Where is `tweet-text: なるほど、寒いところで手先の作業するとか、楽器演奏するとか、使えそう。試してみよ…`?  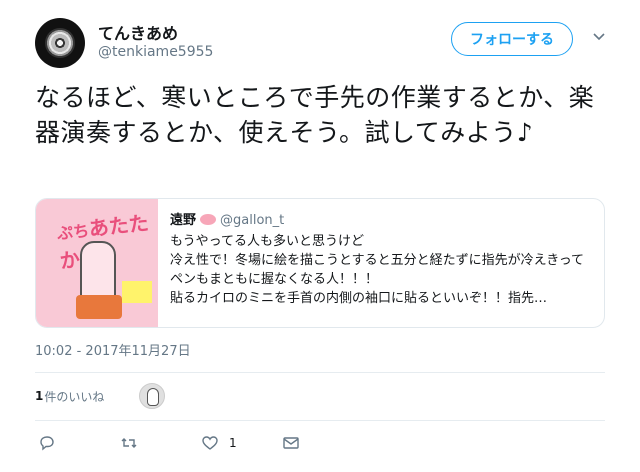
tweet-text: なるほど、寒いところで手先の作業するとか、楽器演奏するとか、使えそう。試してみよ… is located at coordinates (315, 115).